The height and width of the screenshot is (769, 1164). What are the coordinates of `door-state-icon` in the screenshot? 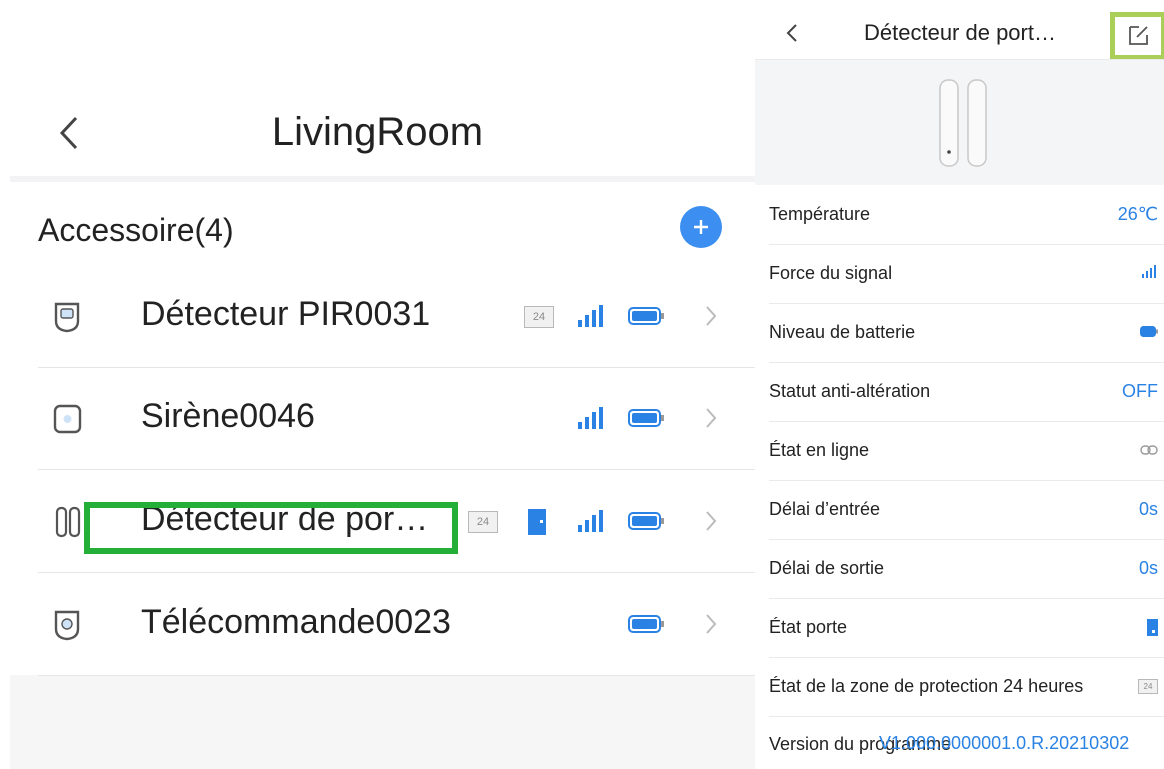 It's located at (537, 522).